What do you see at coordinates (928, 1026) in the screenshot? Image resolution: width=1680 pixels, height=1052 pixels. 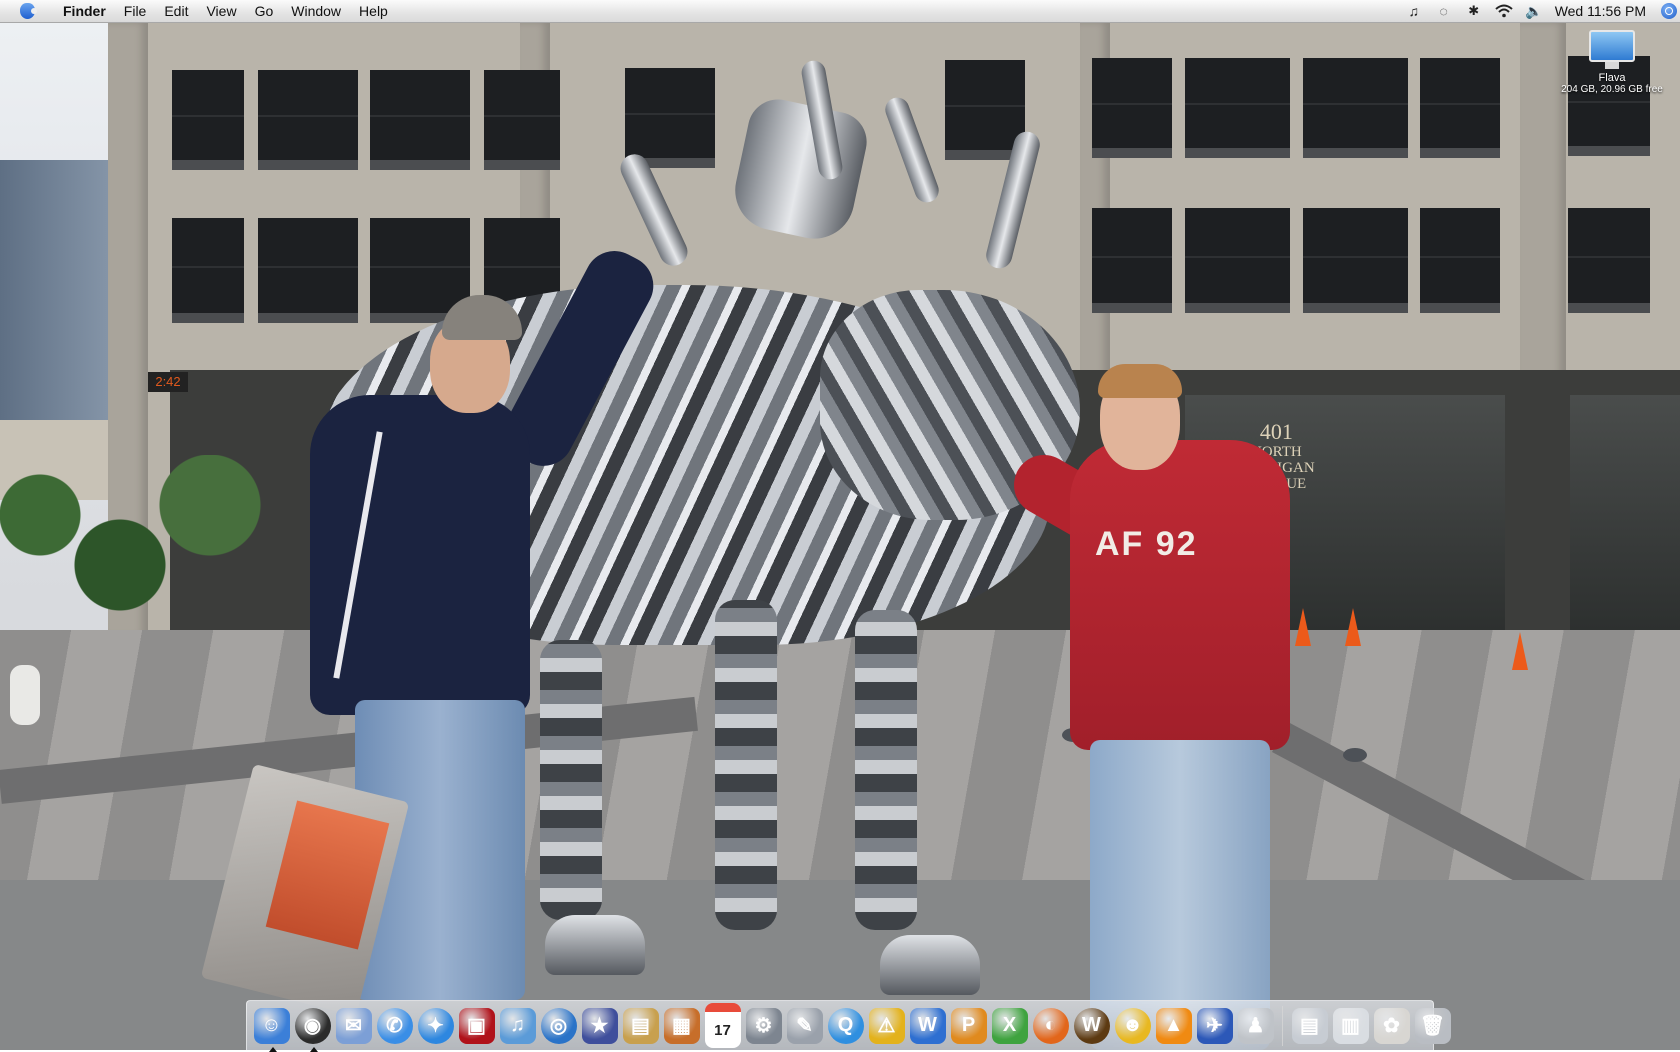 I see `microsoft-word-dock-item: W` at bounding box center [928, 1026].